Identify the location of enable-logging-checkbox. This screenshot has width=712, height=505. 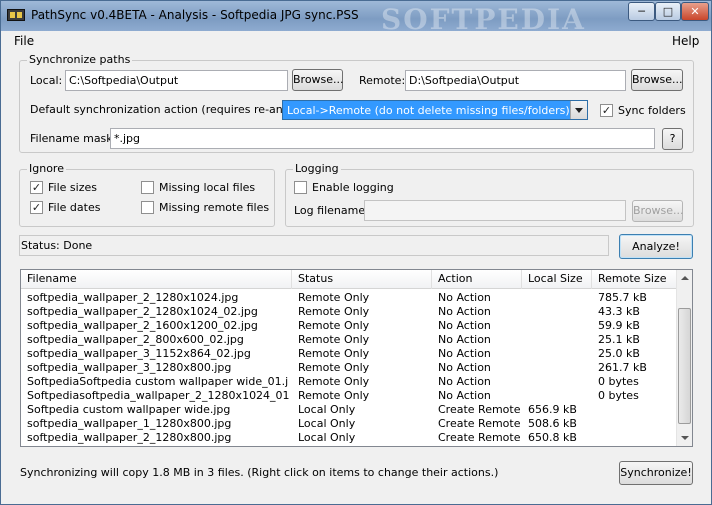
(300, 187).